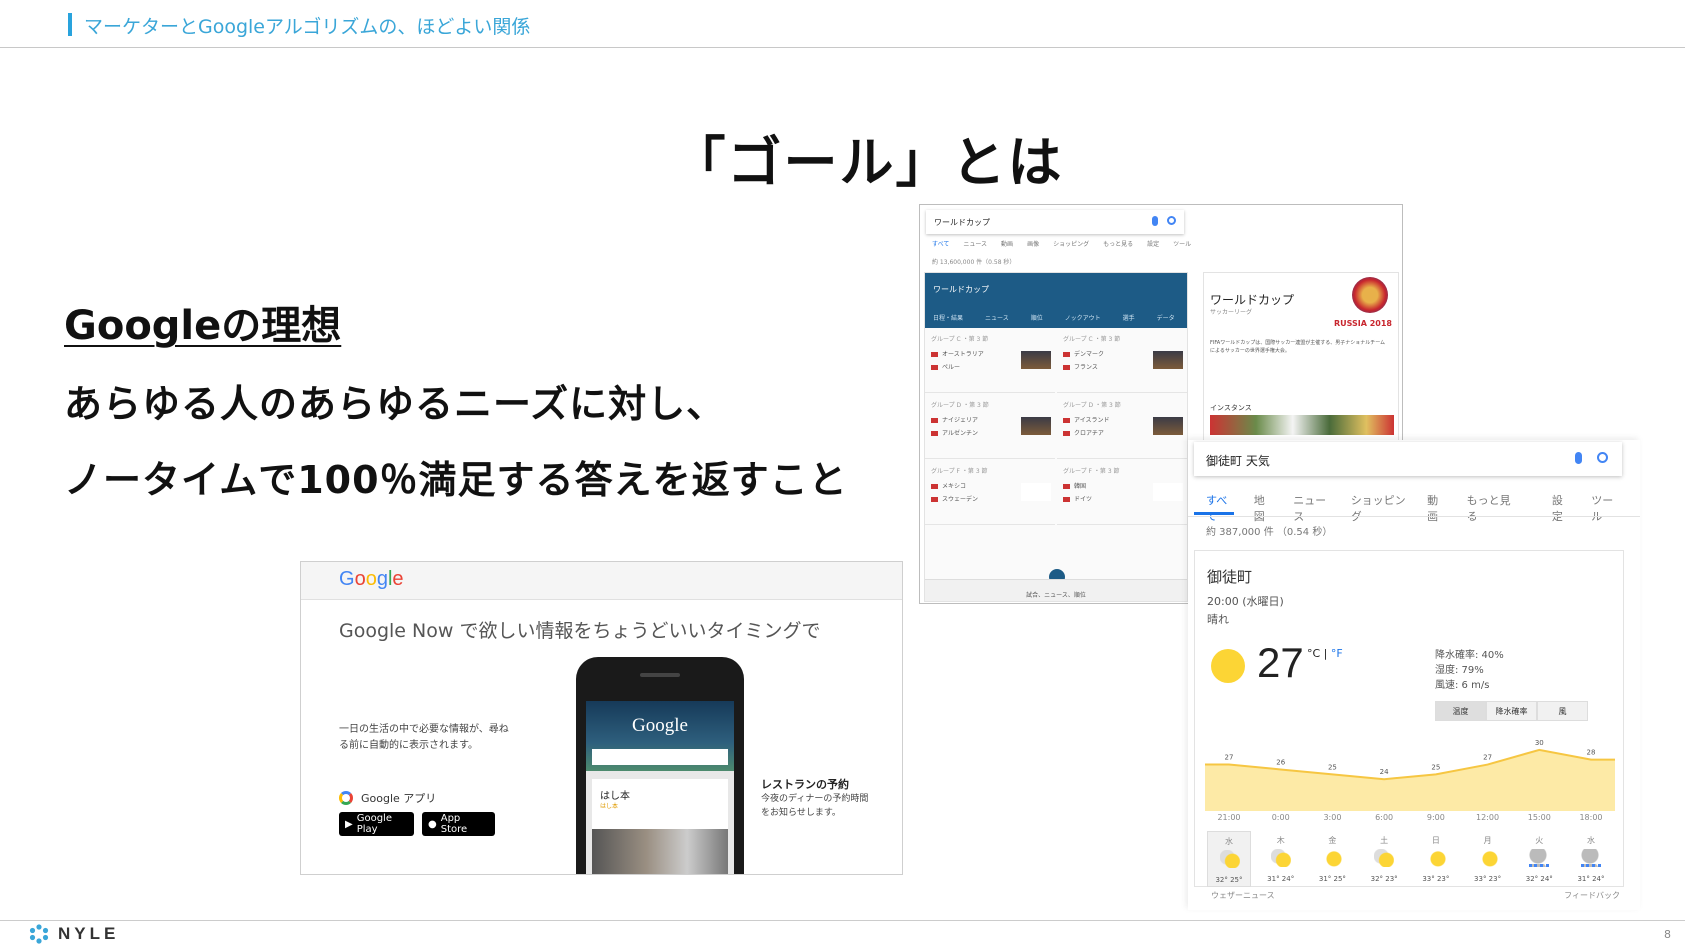 The image size is (1685, 946). Describe the element at coordinates (1056, 590) in the screenshot. I see `worldcup-card-footer: 試合、ニュース、順位` at that location.